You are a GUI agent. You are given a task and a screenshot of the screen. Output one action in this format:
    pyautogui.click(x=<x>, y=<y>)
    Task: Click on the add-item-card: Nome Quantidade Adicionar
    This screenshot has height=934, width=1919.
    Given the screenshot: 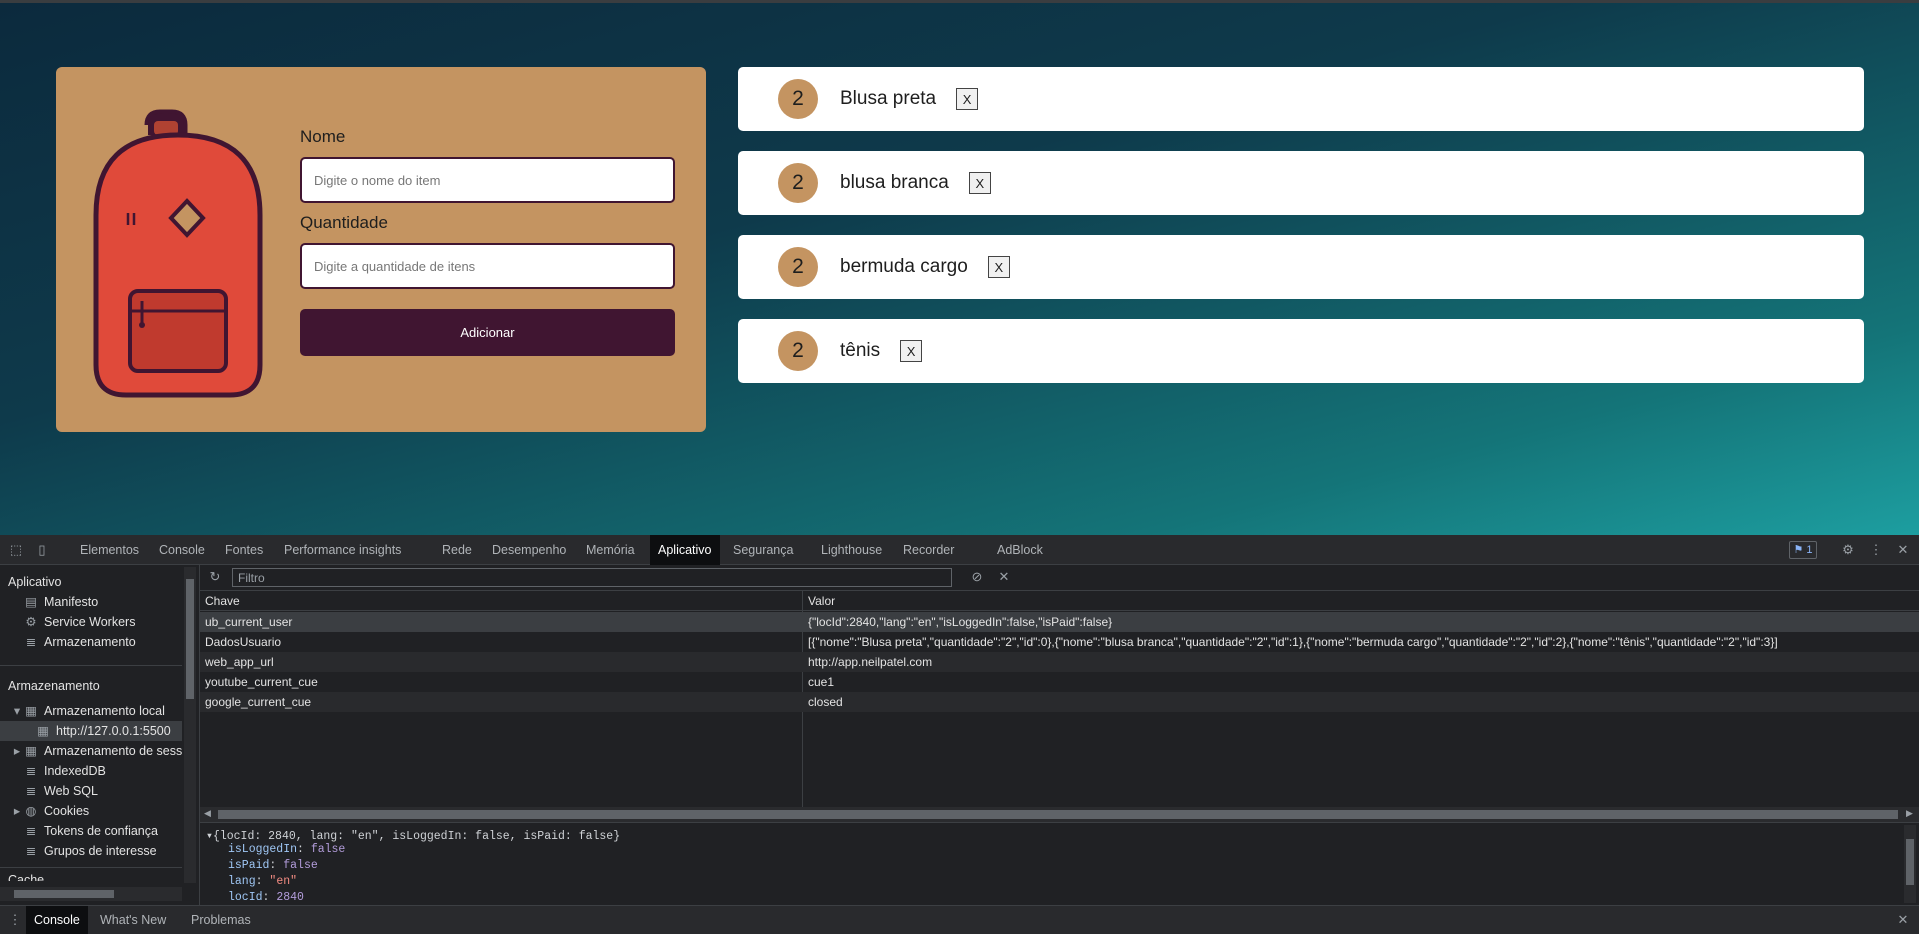 What is the action you would take?
    pyautogui.click(x=381, y=249)
    